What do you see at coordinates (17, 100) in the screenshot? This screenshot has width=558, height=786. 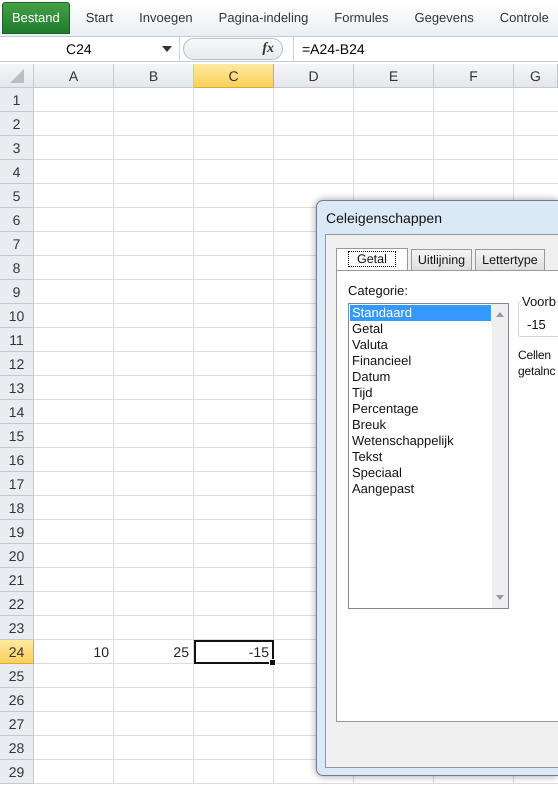 I see `row-header: 1` at bounding box center [17, 100].